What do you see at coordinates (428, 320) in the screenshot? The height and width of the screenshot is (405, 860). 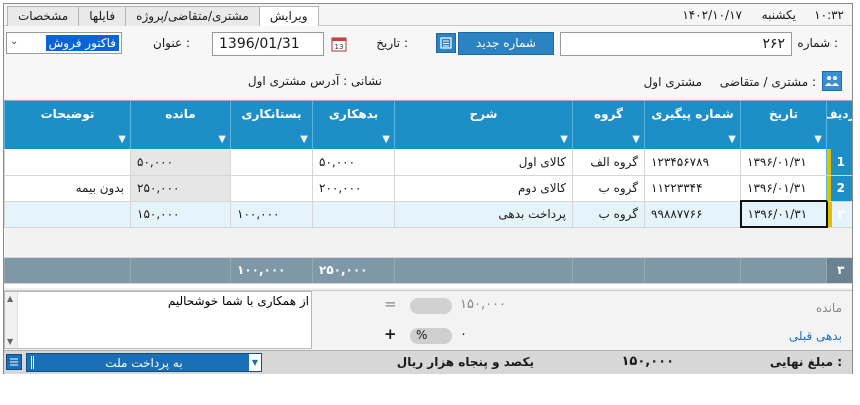 I see `summary-panel: ▲ ▼ = ۱۵۰,۰۰۰ + % ۰ مانده بدهی قبلی` at bounding box center [428, 320].